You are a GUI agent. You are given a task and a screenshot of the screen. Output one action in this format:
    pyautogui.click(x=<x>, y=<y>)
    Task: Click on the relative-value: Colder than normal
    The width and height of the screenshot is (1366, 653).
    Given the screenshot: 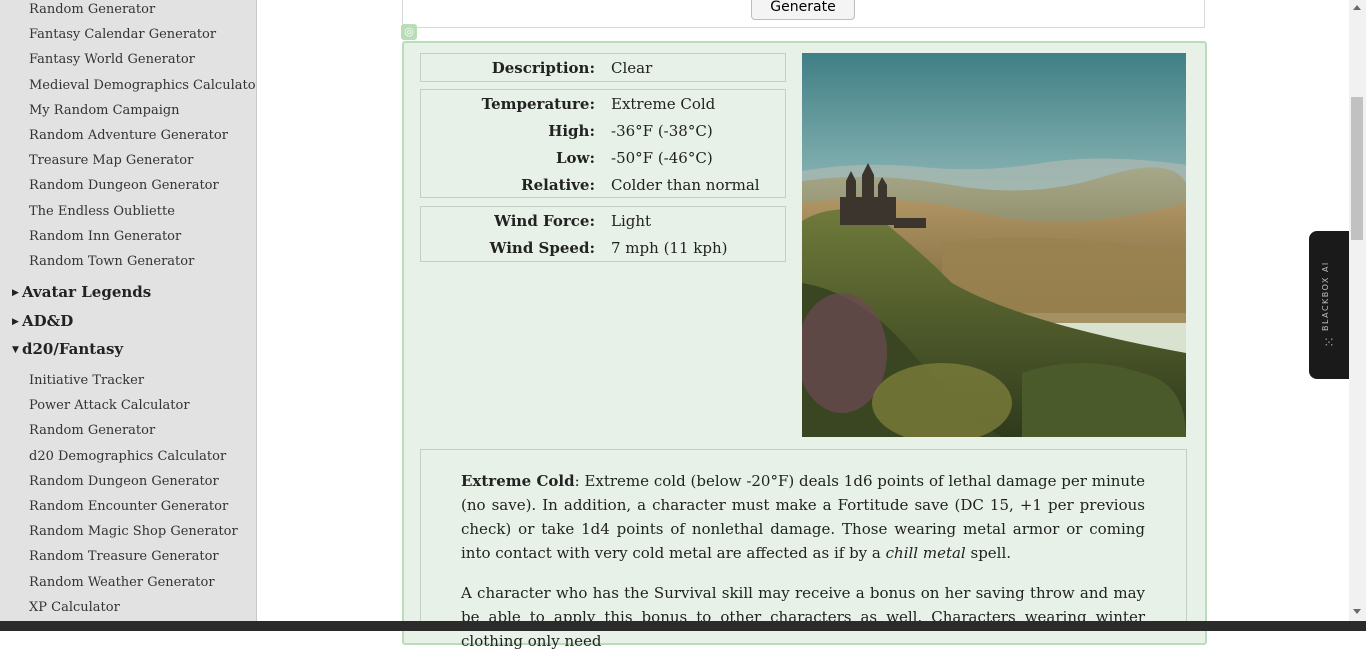 What is the action you would take?
    pyautogui.click(x=685, y=185)
    